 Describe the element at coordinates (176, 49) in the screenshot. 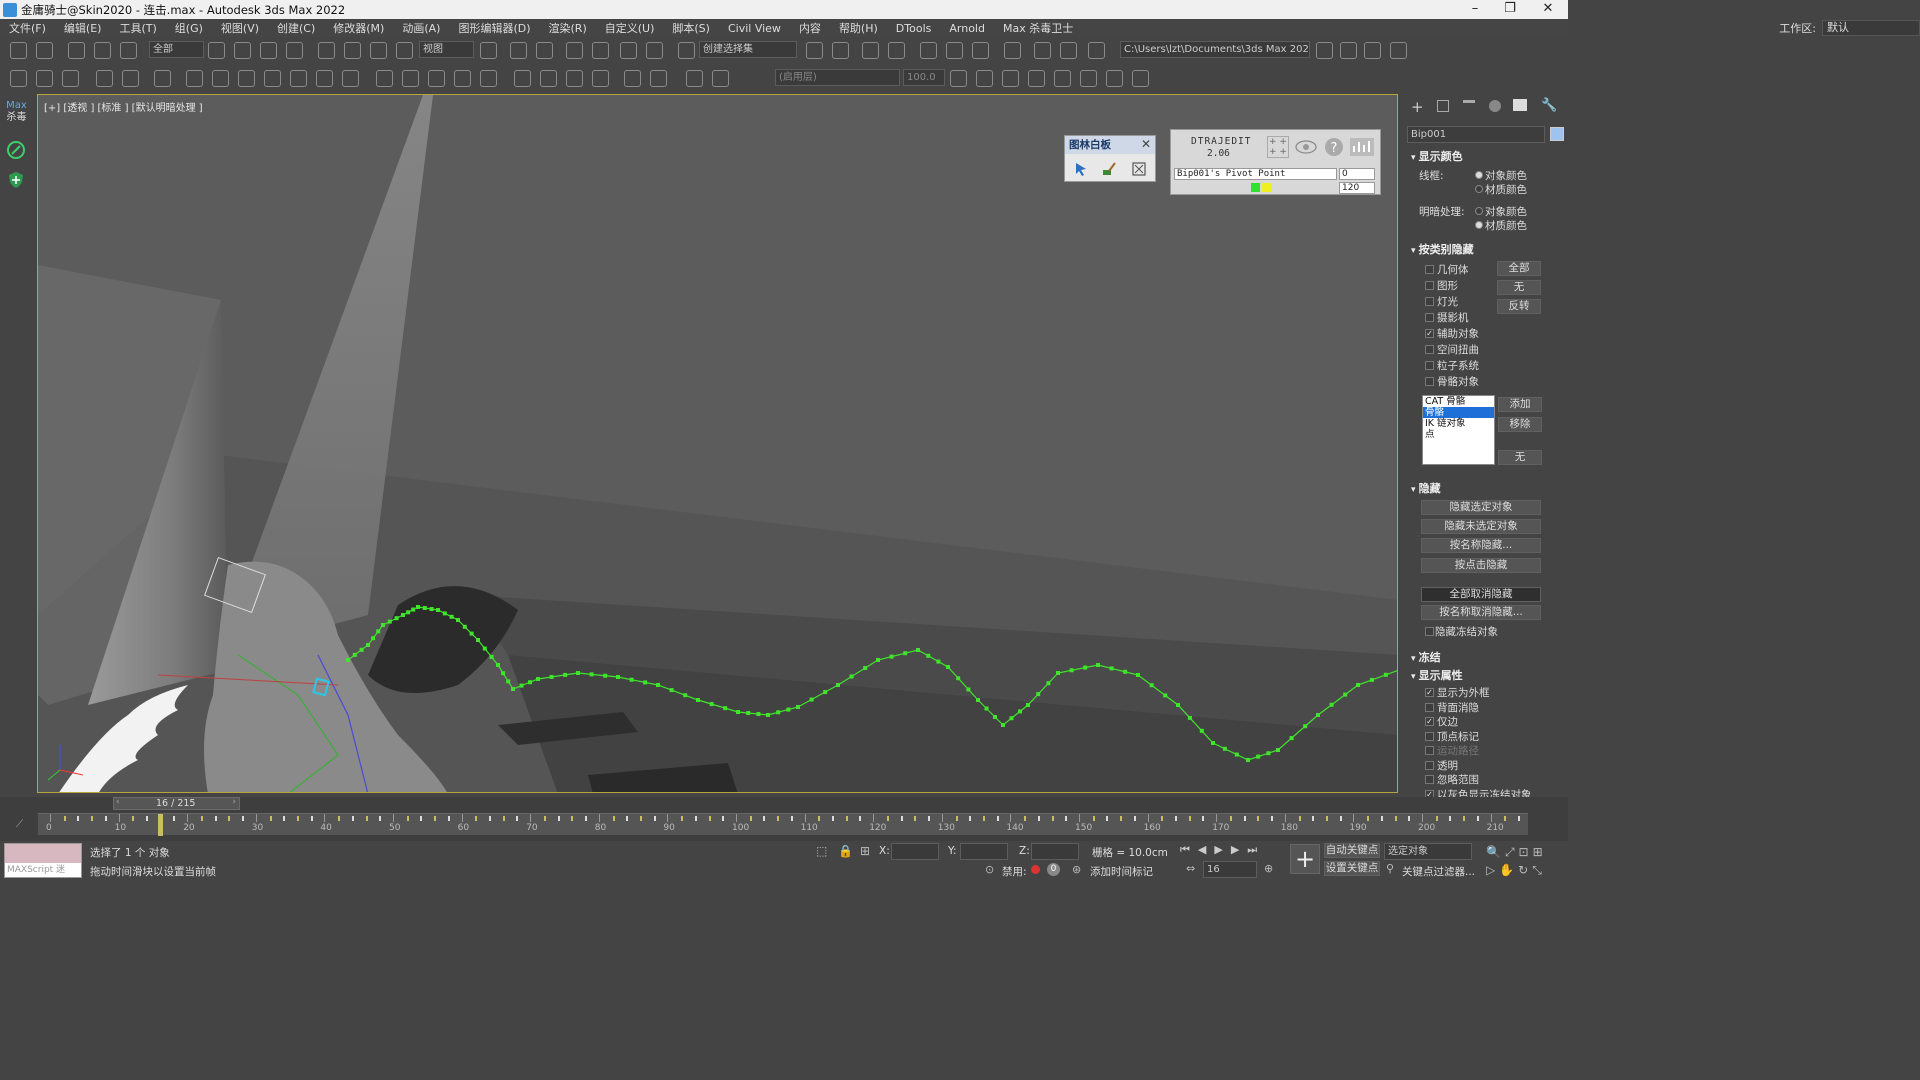

I see `selection-filter-select: 全部` at that location.